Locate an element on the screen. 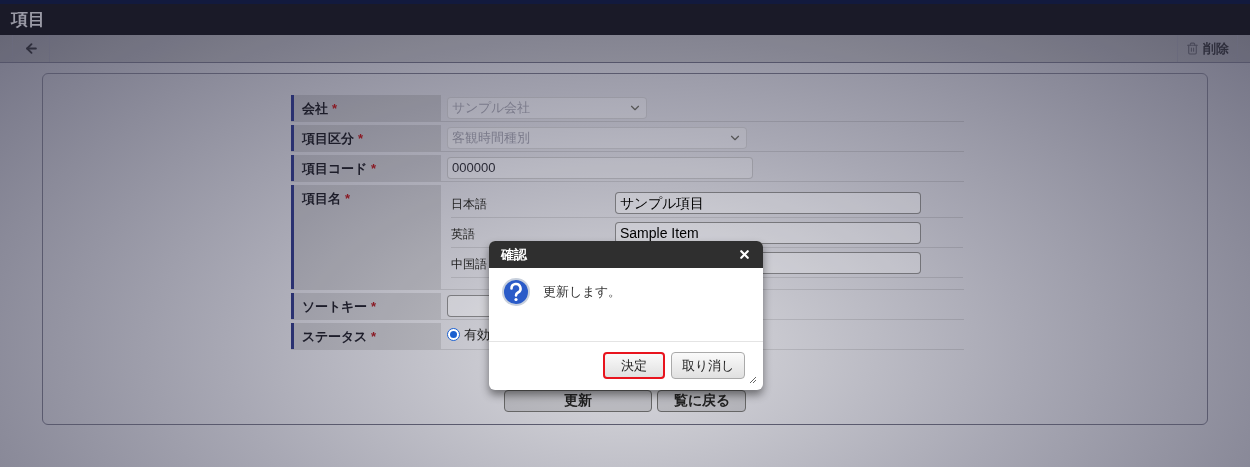 The image size is (1250, 467). trash-icon is located at coordinates (1192, 48).